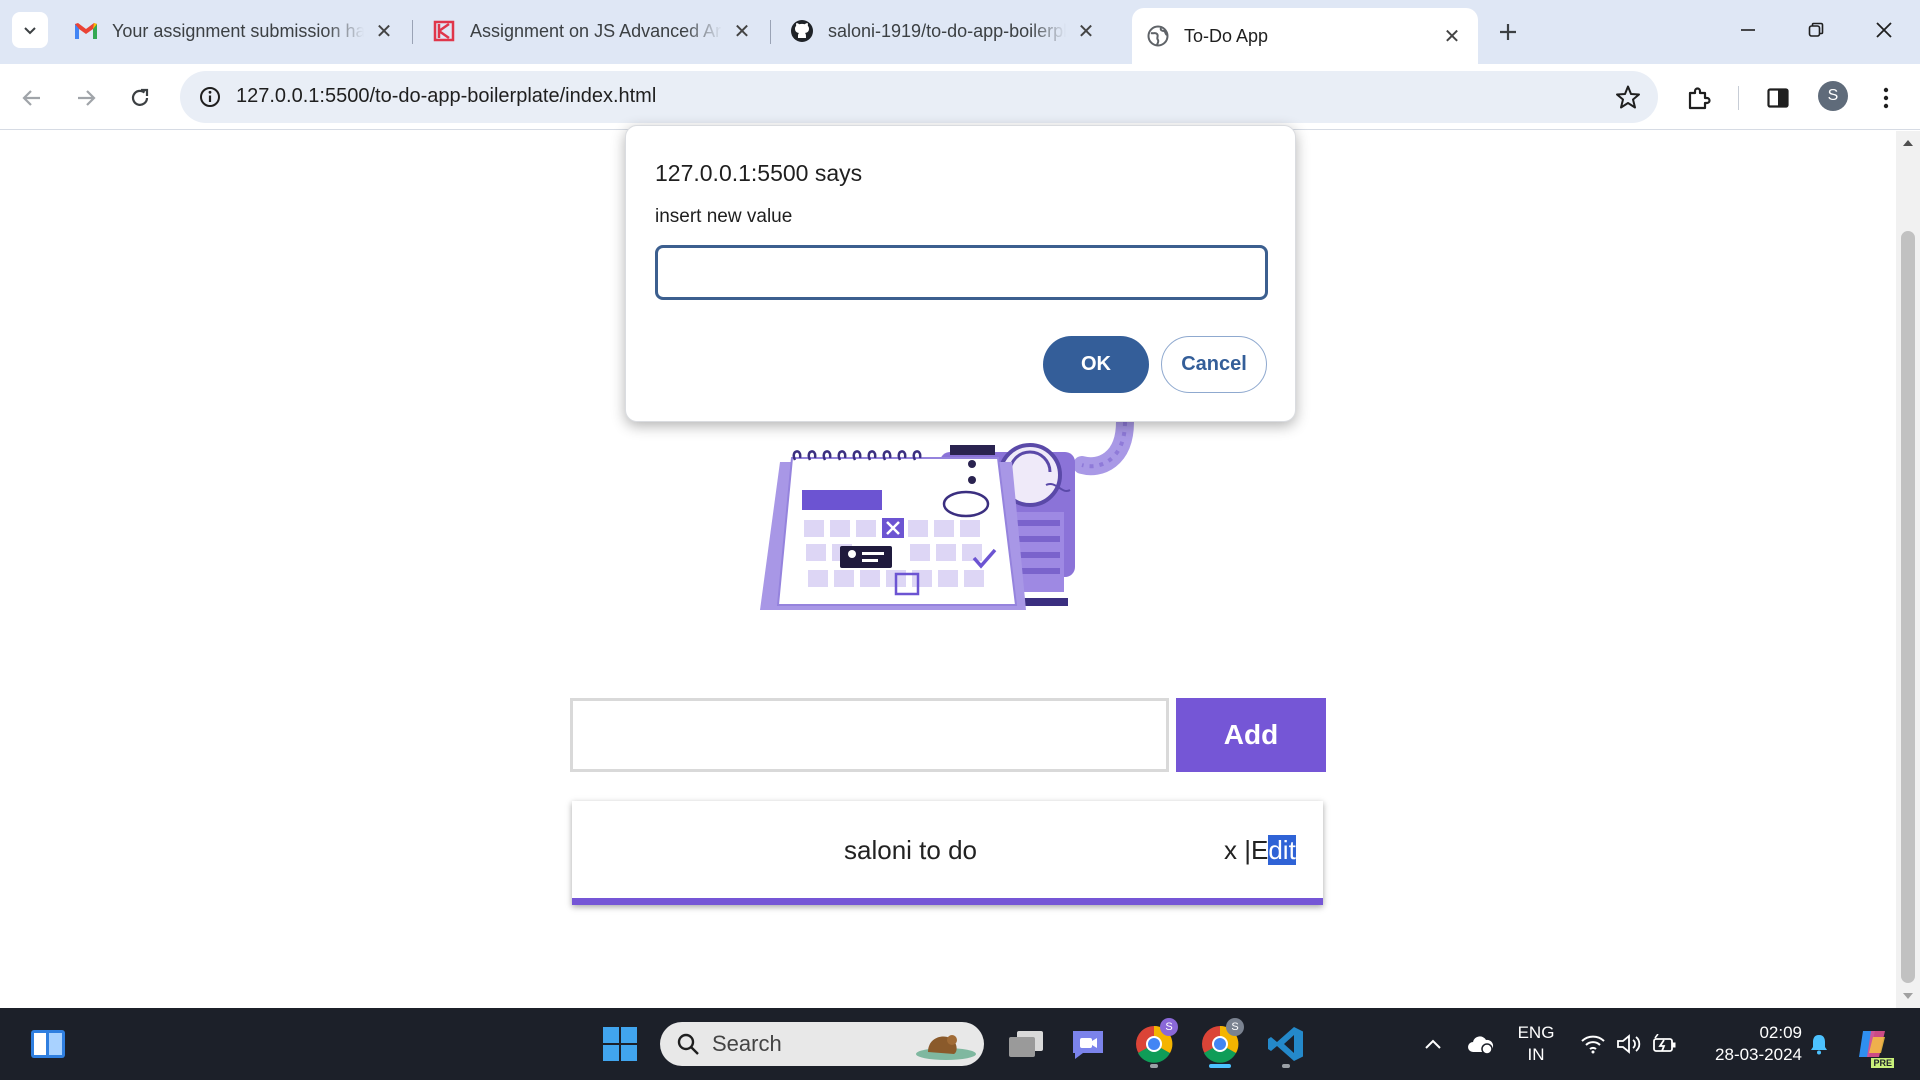 The image size is (1920, 1080). I want to click on delete-todo-button: x, so click(1230, 850).